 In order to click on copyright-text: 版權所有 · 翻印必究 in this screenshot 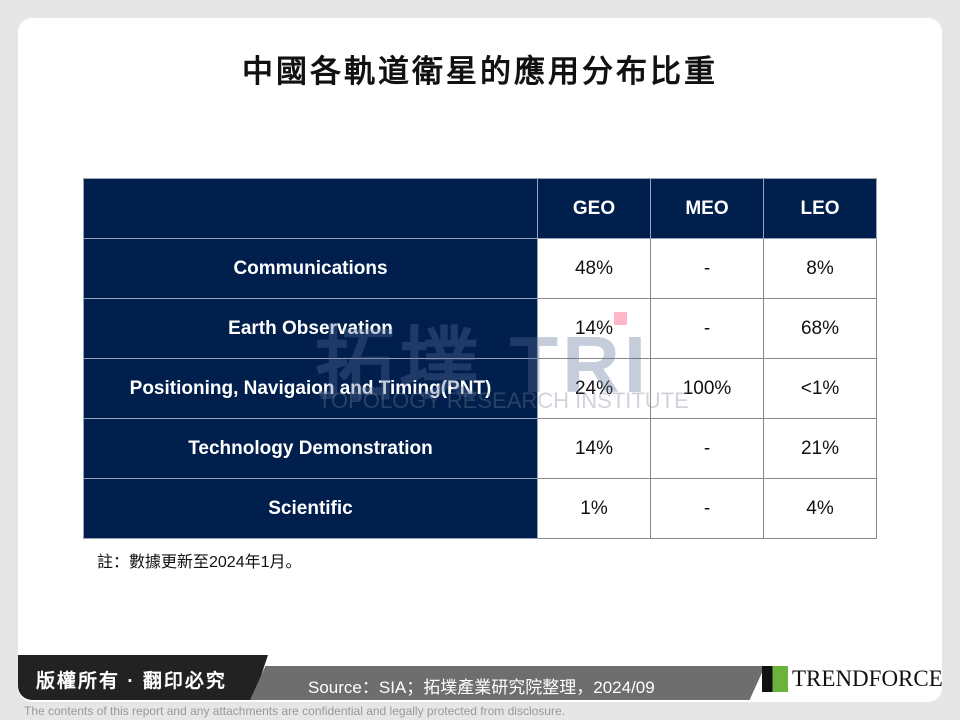, I will do `click(131, 681)`.